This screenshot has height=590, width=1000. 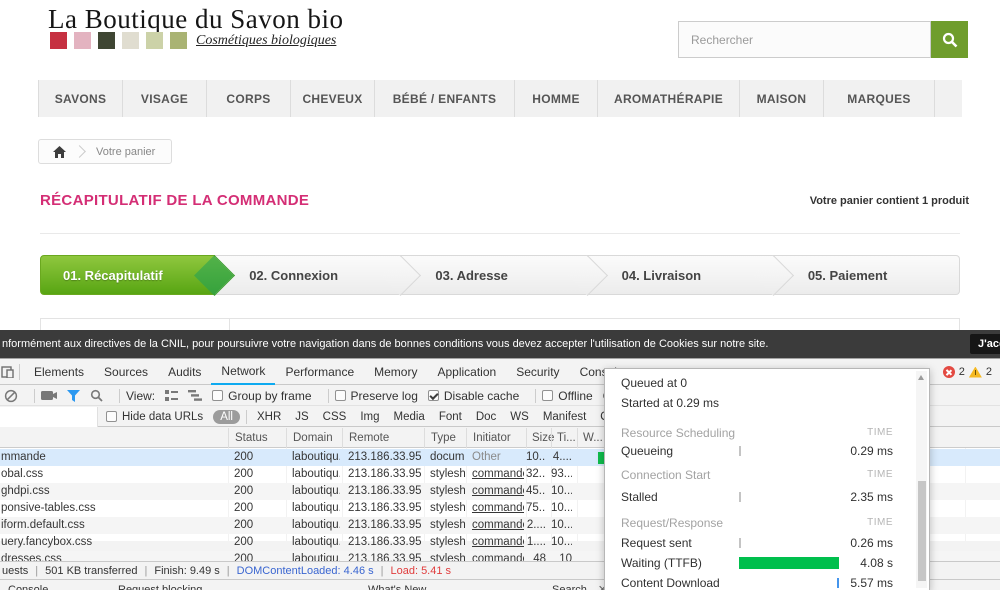 What do you see at coordinates (82, 40) in the screenshot?
I see `swatch-pink` at bounding box center [82, 40].